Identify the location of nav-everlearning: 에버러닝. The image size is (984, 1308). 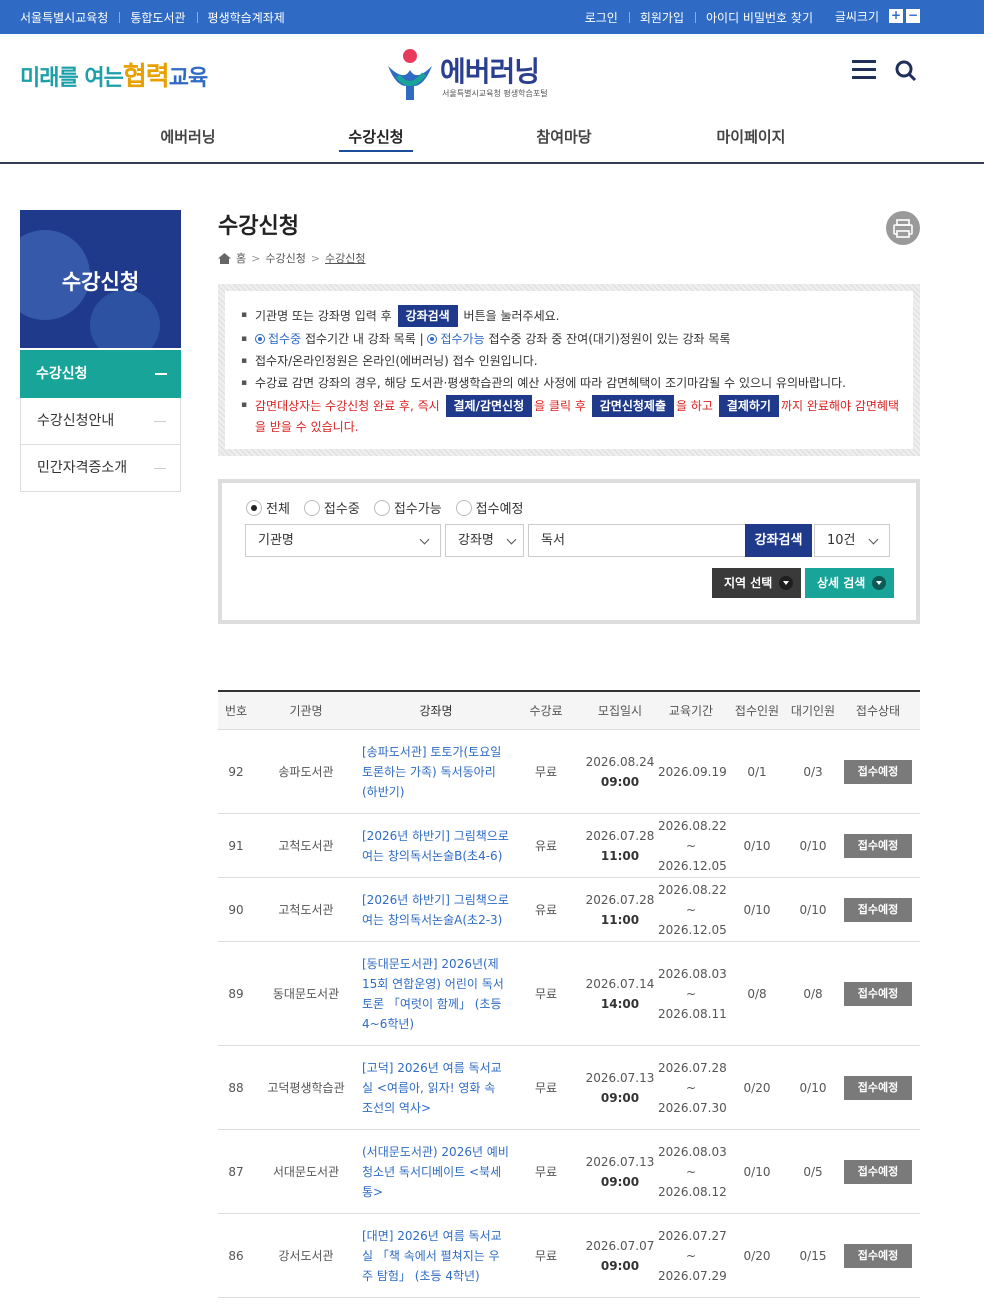
(188, 137).